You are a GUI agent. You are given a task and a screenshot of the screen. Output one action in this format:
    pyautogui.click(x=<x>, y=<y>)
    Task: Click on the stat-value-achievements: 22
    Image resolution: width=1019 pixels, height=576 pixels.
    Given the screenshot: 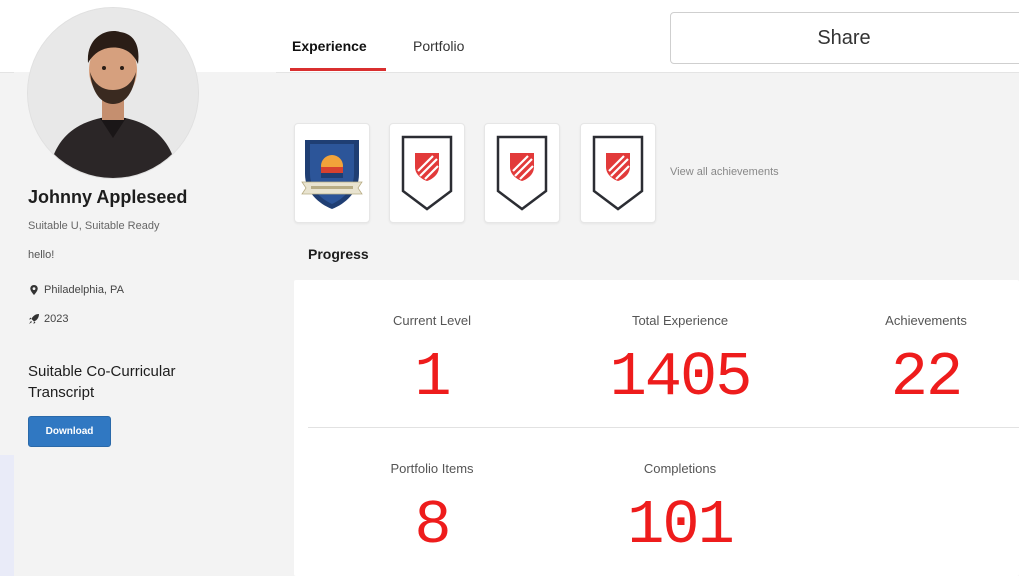 What is the action you would take?
    pyautogui.click(x=926, y=377)
    